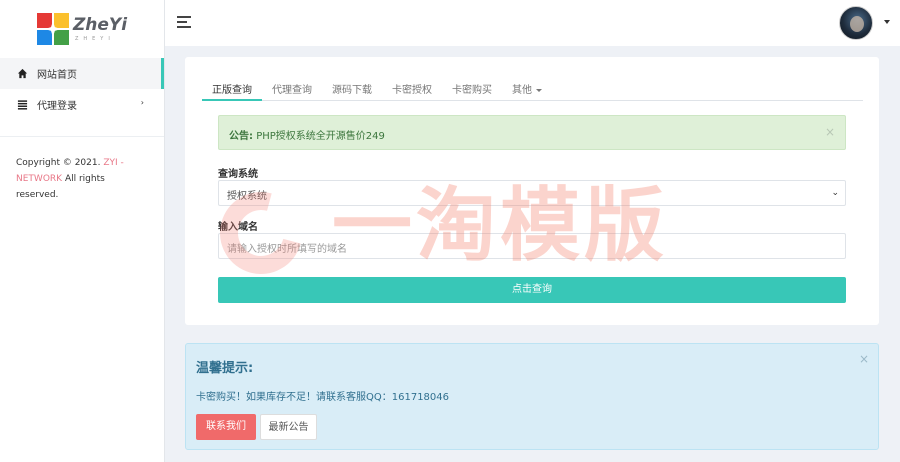  What do you see at coordinates (532, 290) in the screenshot?
I see `query-button: 点击查询` at bounding box center [532, 290].